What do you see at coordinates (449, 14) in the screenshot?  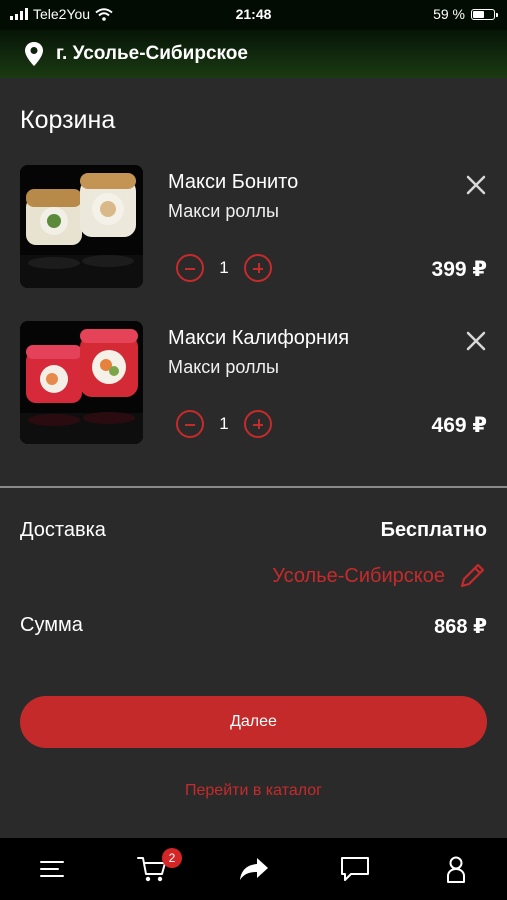 I see `battery-percent: 59 %` at bounding box center [449, 14].